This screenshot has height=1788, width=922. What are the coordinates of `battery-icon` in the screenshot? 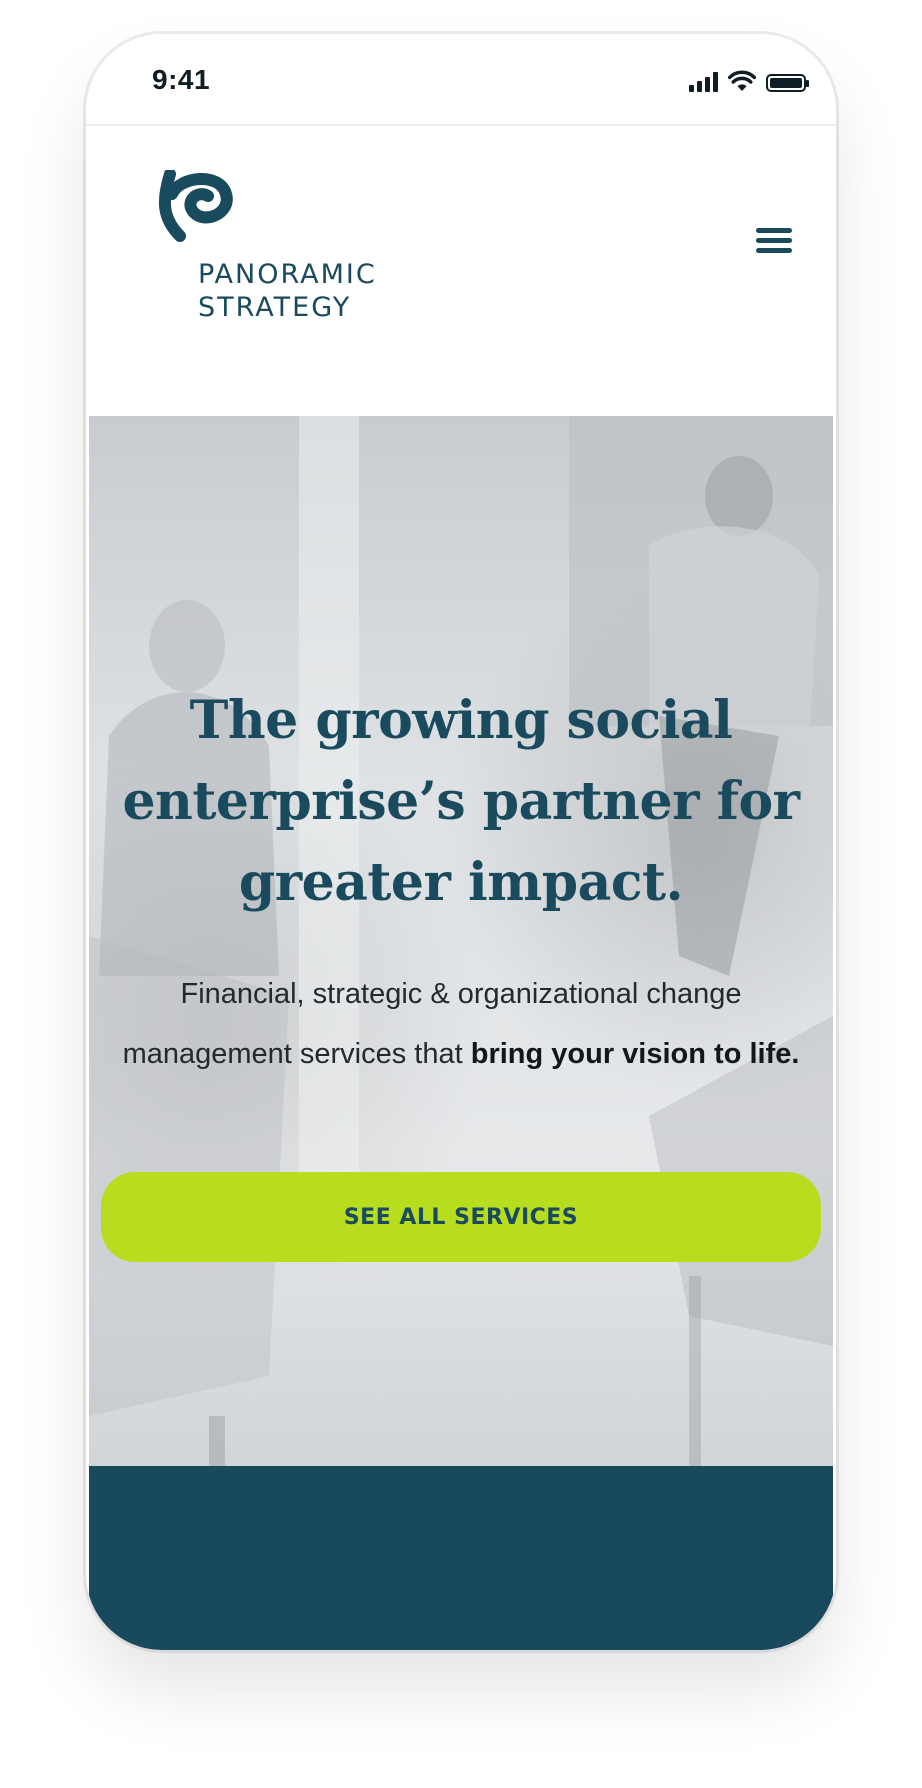 It's located at (787, 83).